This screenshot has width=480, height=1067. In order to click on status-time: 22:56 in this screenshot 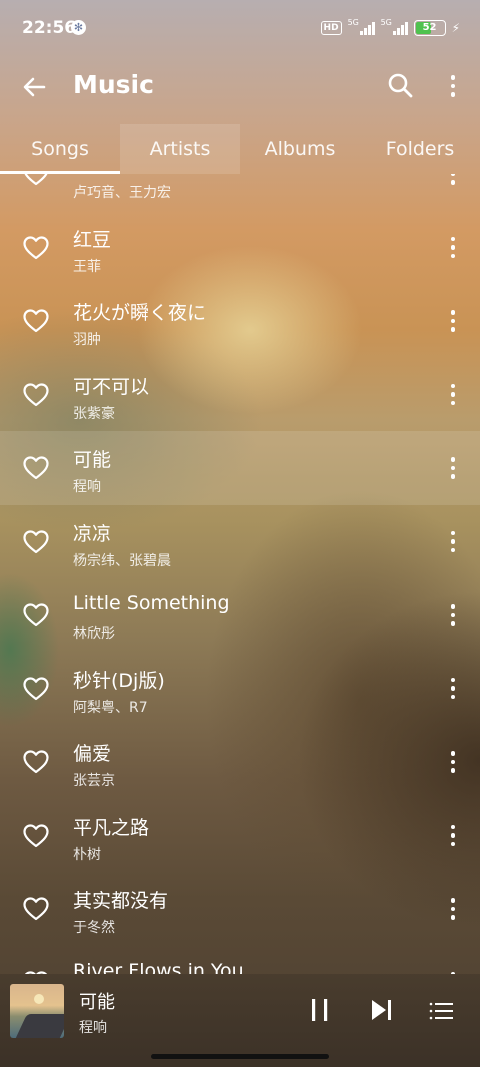, I will do `click(49, 28)`.